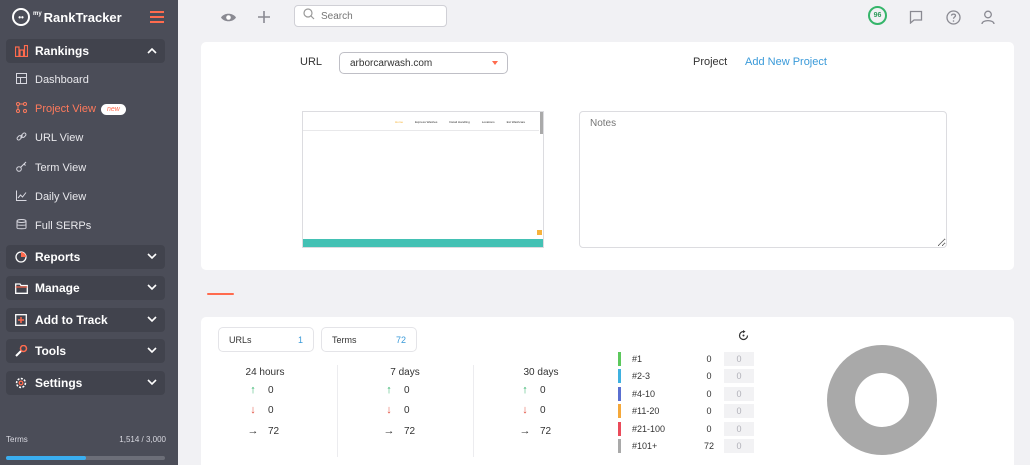  Describe the element at coordinates (71, 320) in the screenshot. I see `nav-group-label: Add to Track` at that location.